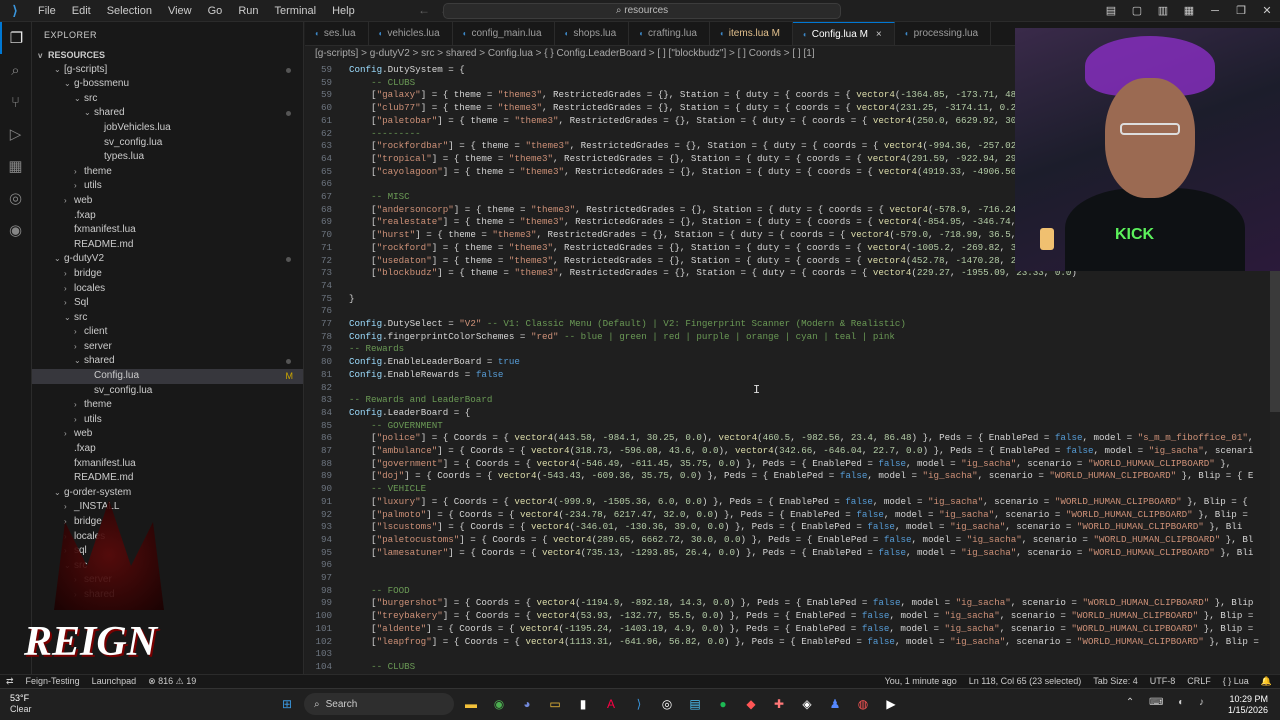  I want to click on explorer-icon: ❐, so click(15, 38).